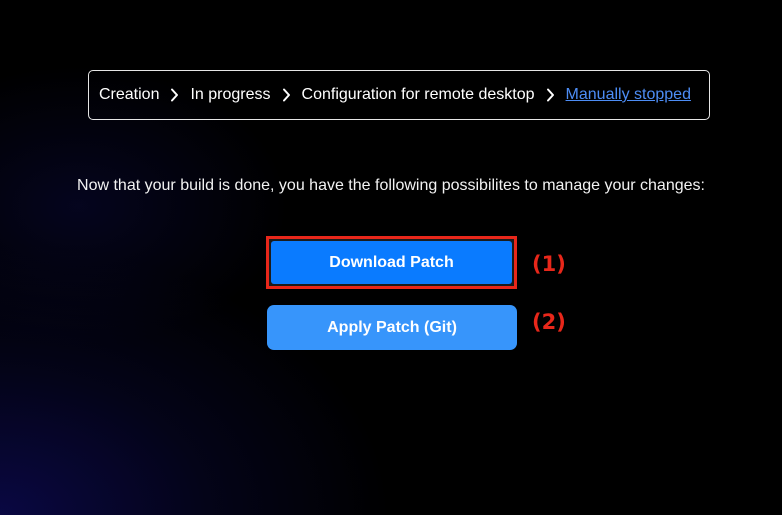 This screenshot has width=782, height=515. I want to click on annotation-label-1: (1), so click(549, 264).